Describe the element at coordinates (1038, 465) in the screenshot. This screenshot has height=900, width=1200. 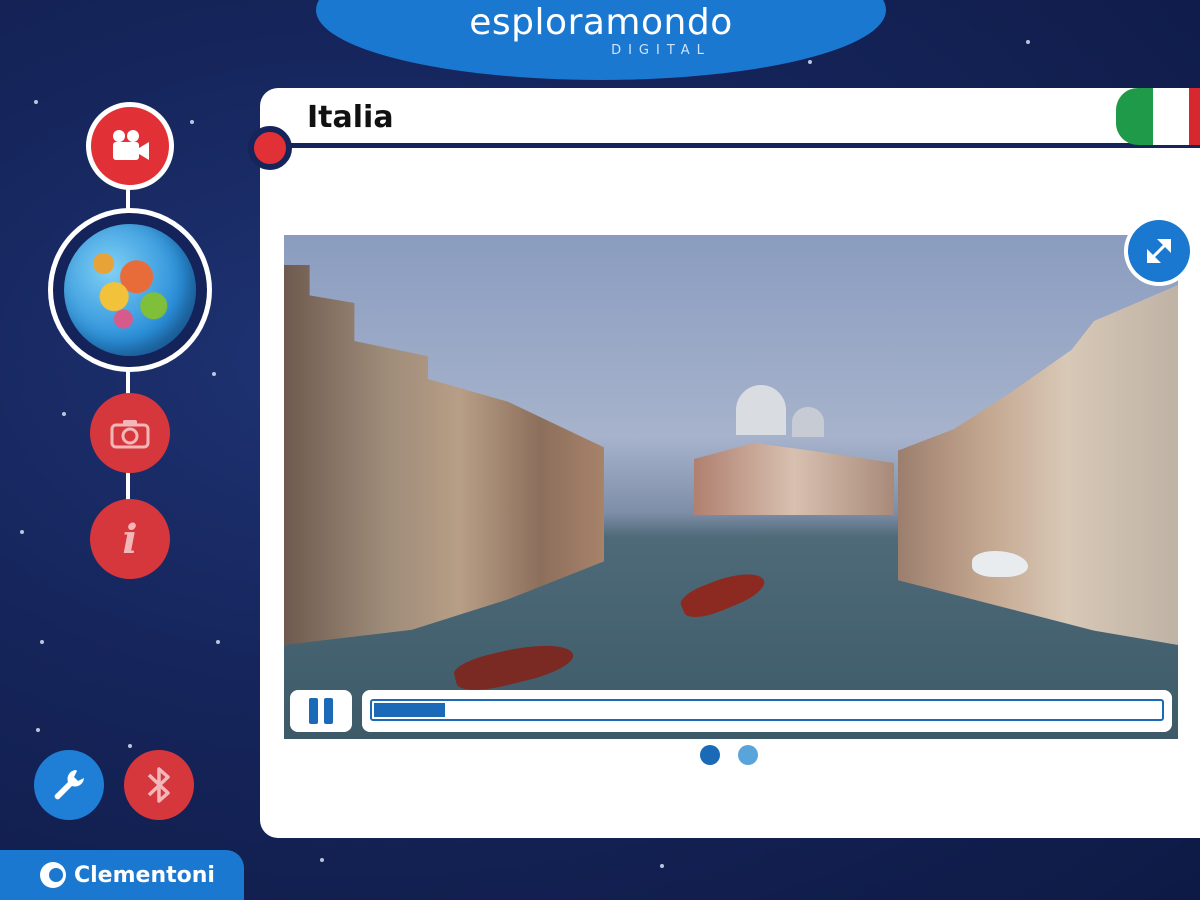
I see `video-buildings-right` at that location.